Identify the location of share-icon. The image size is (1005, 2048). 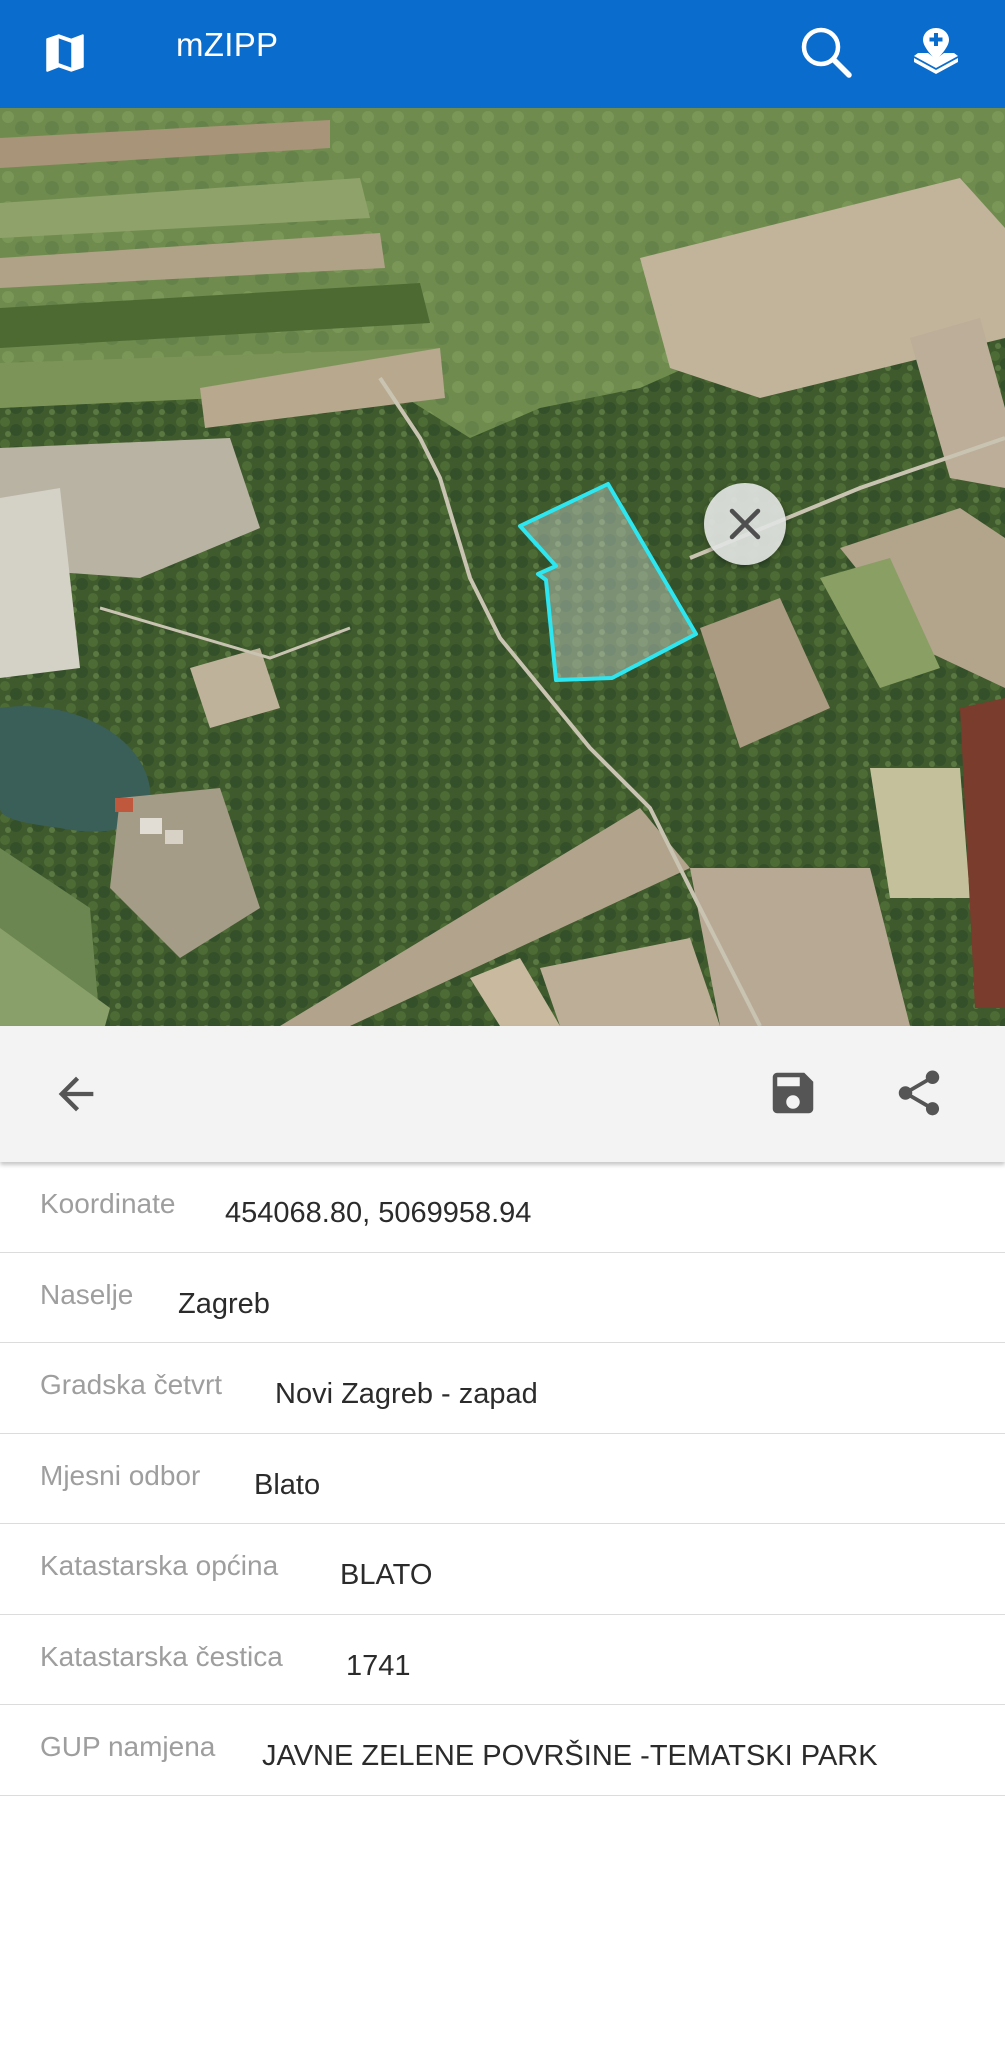
(919, 1093).